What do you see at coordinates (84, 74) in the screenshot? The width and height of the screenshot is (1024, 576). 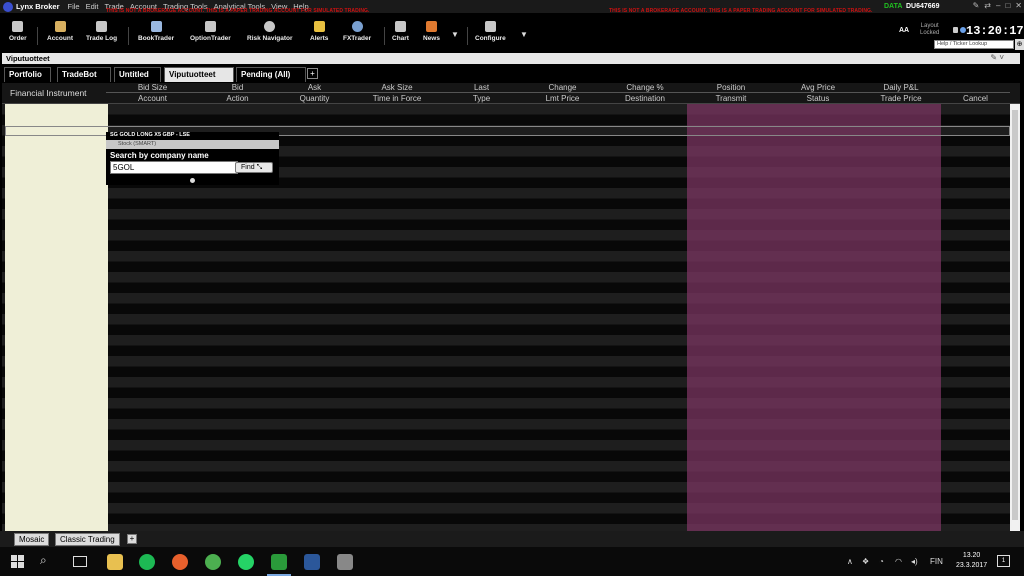 I see `tab-tradebot: TradeBot` at bounding box center [84, 74].